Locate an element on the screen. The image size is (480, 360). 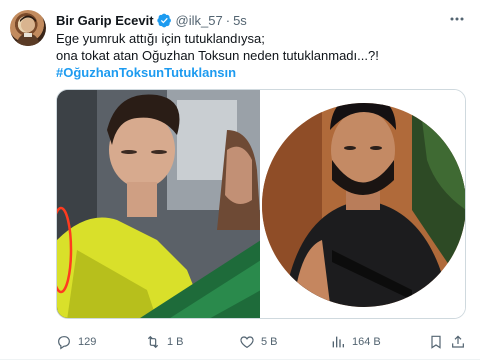
retweet-button: 1 B is located at coordinates (164, 342).